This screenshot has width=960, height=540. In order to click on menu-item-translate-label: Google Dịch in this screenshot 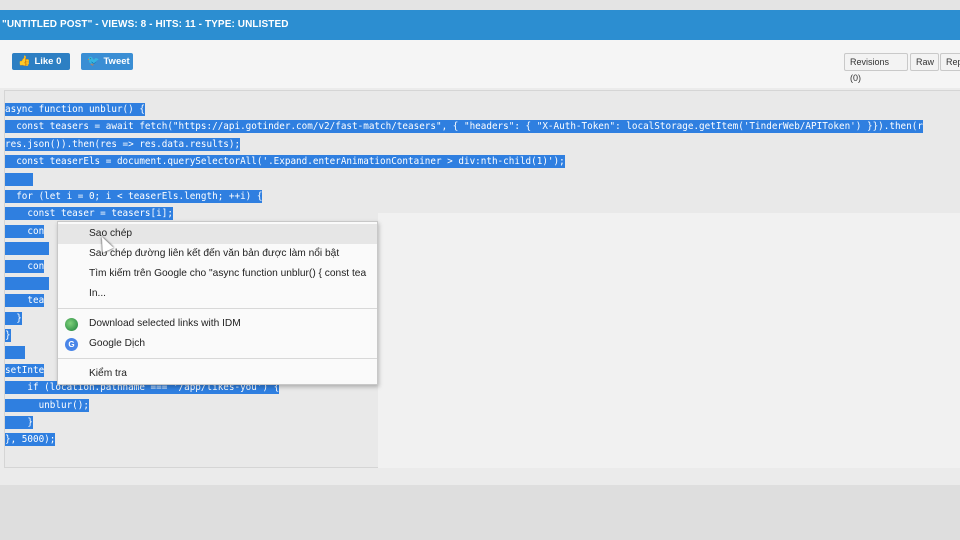, I will do `click(117, 343)`.